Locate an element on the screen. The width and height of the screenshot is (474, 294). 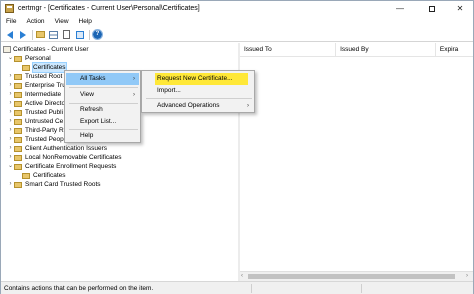
menu-help: Help is located at coordinates (85, 22).